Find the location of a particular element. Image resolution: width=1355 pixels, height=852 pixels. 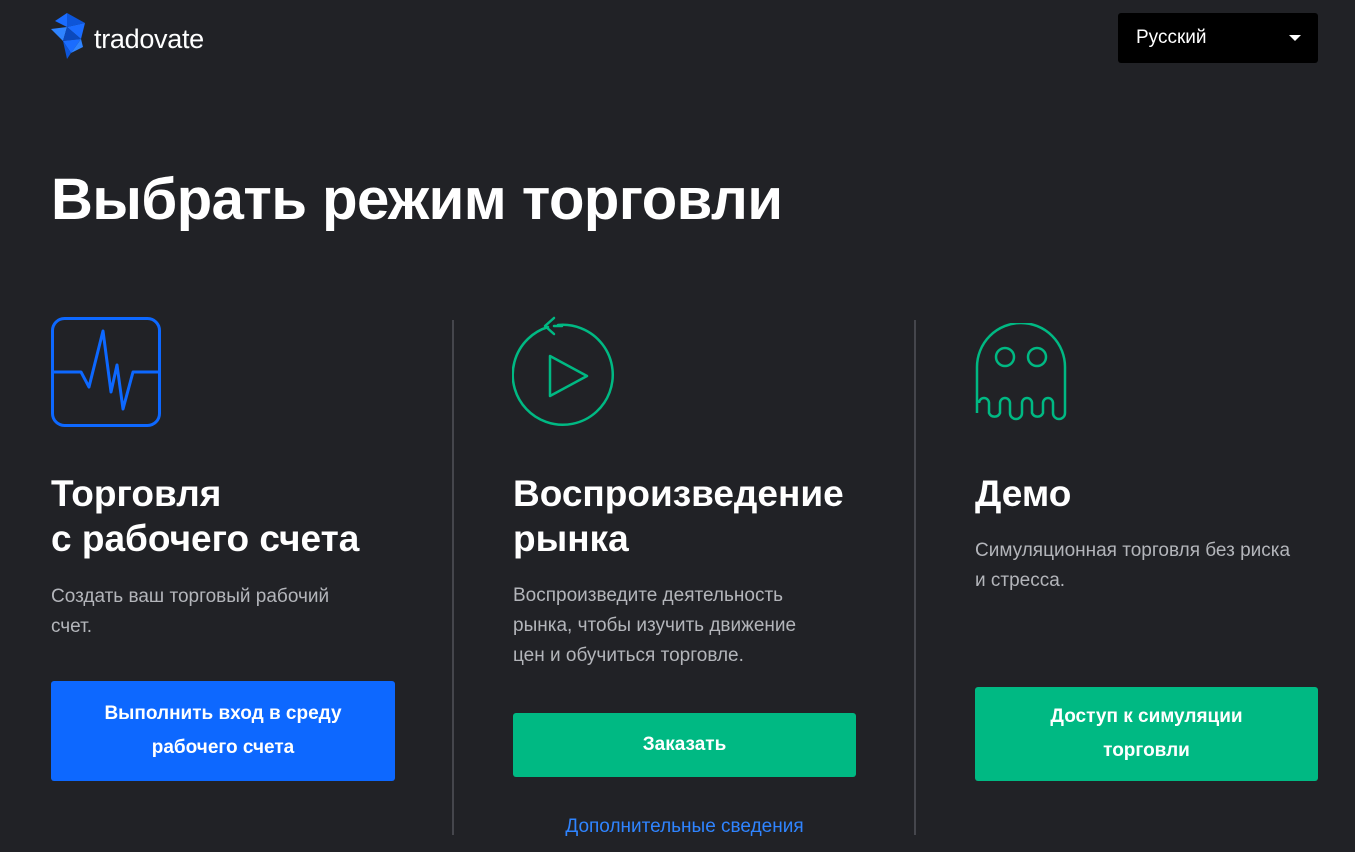

tradovate-logo: tradovate is located at coordinates (127, 37).